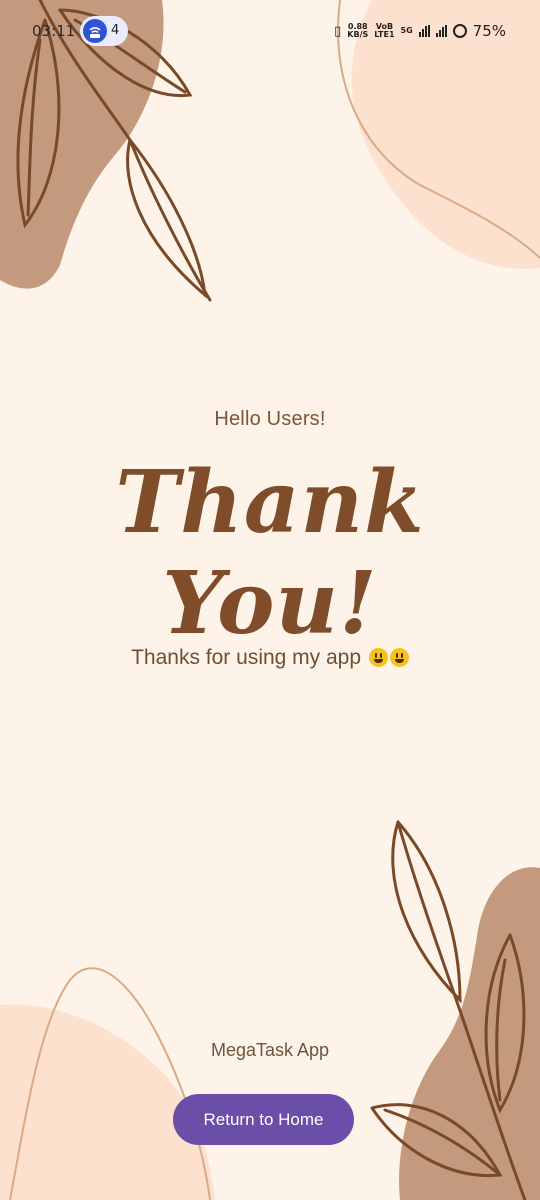 Image resolution: width=540 pixels, height=1200 pixels. I want to click on network-type: 5G, so click(406, 30).